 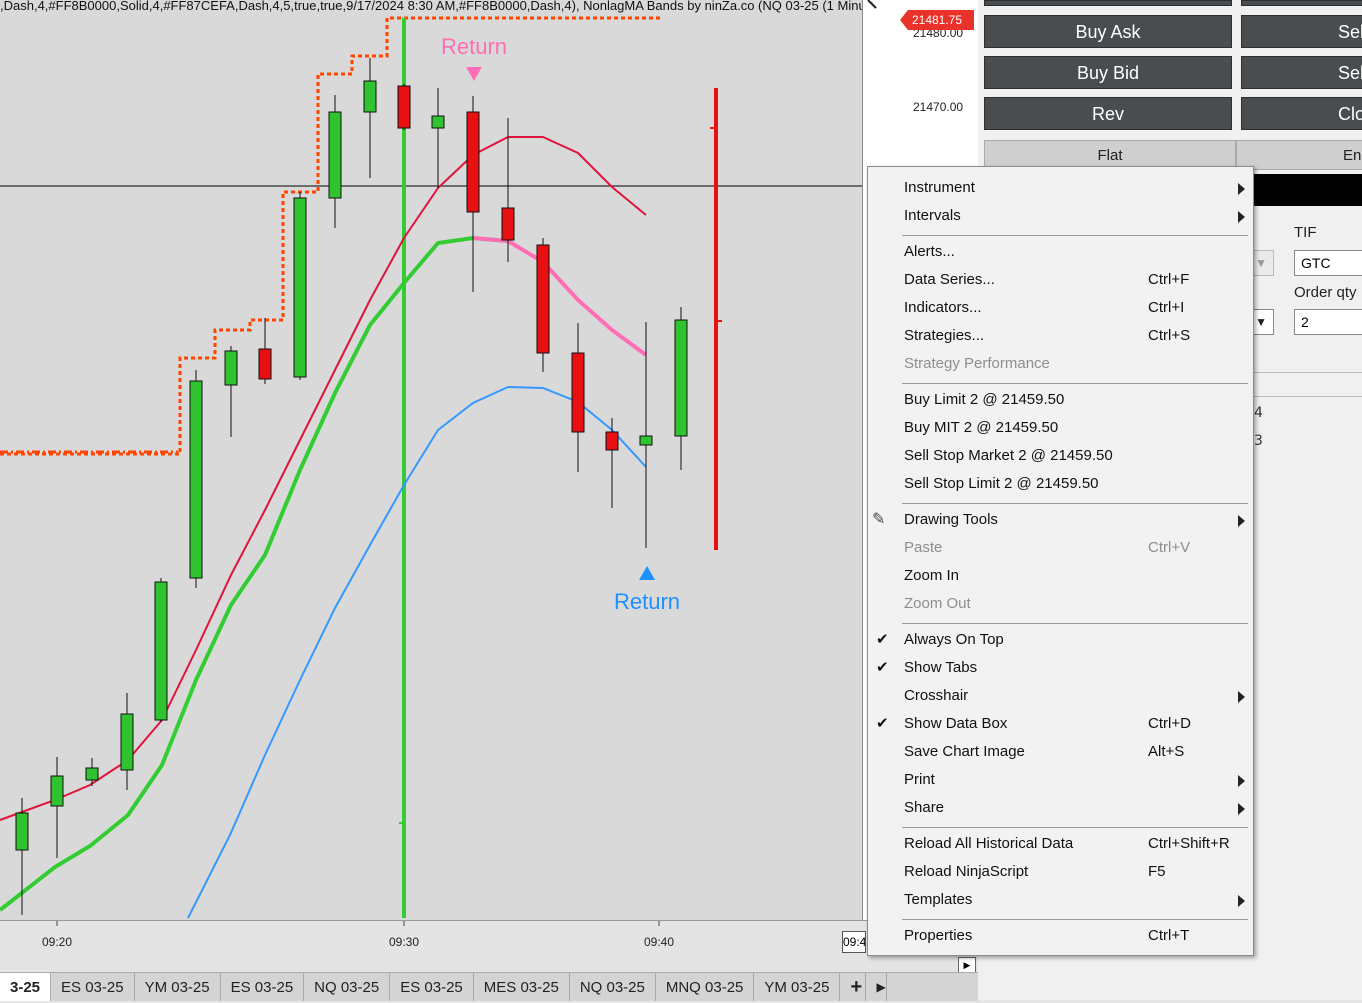 I want to click on menu-item-indicators: Indicators... Ctrl+I, so click(x=1060, y=308).